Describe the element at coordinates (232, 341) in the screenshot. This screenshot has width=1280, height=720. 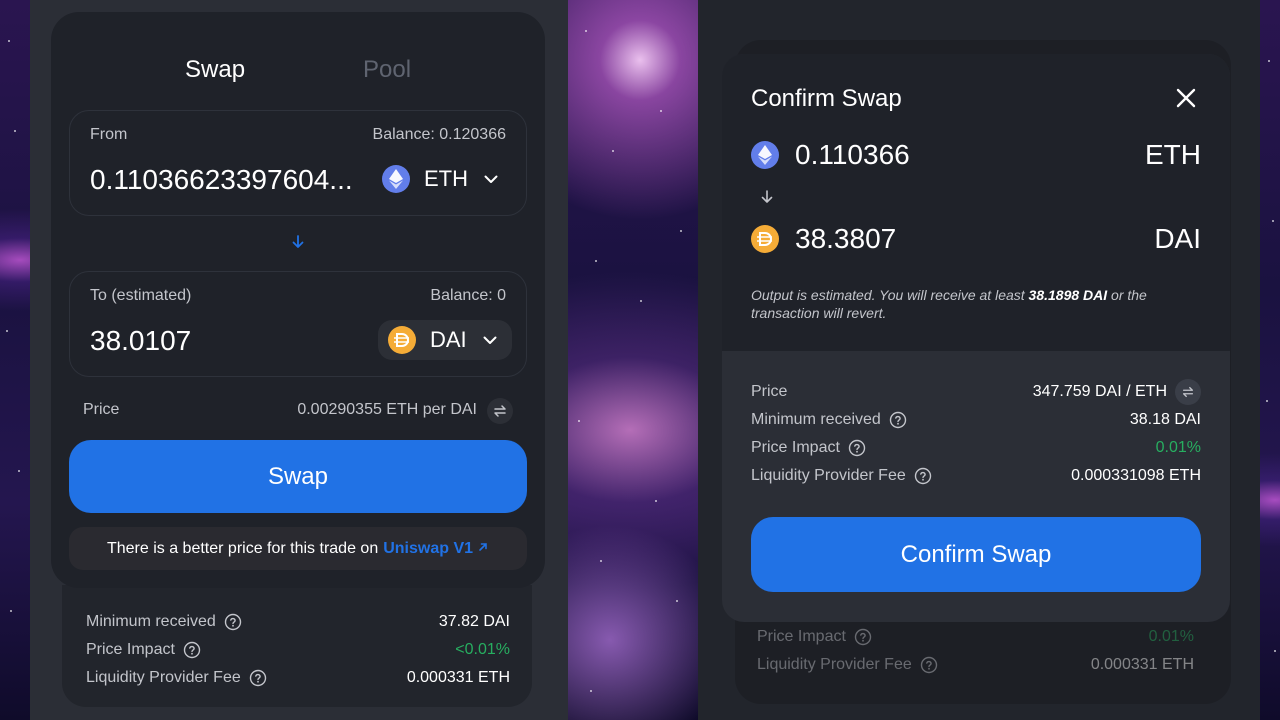
I see `to-amount-input: 38.0107` at that location.